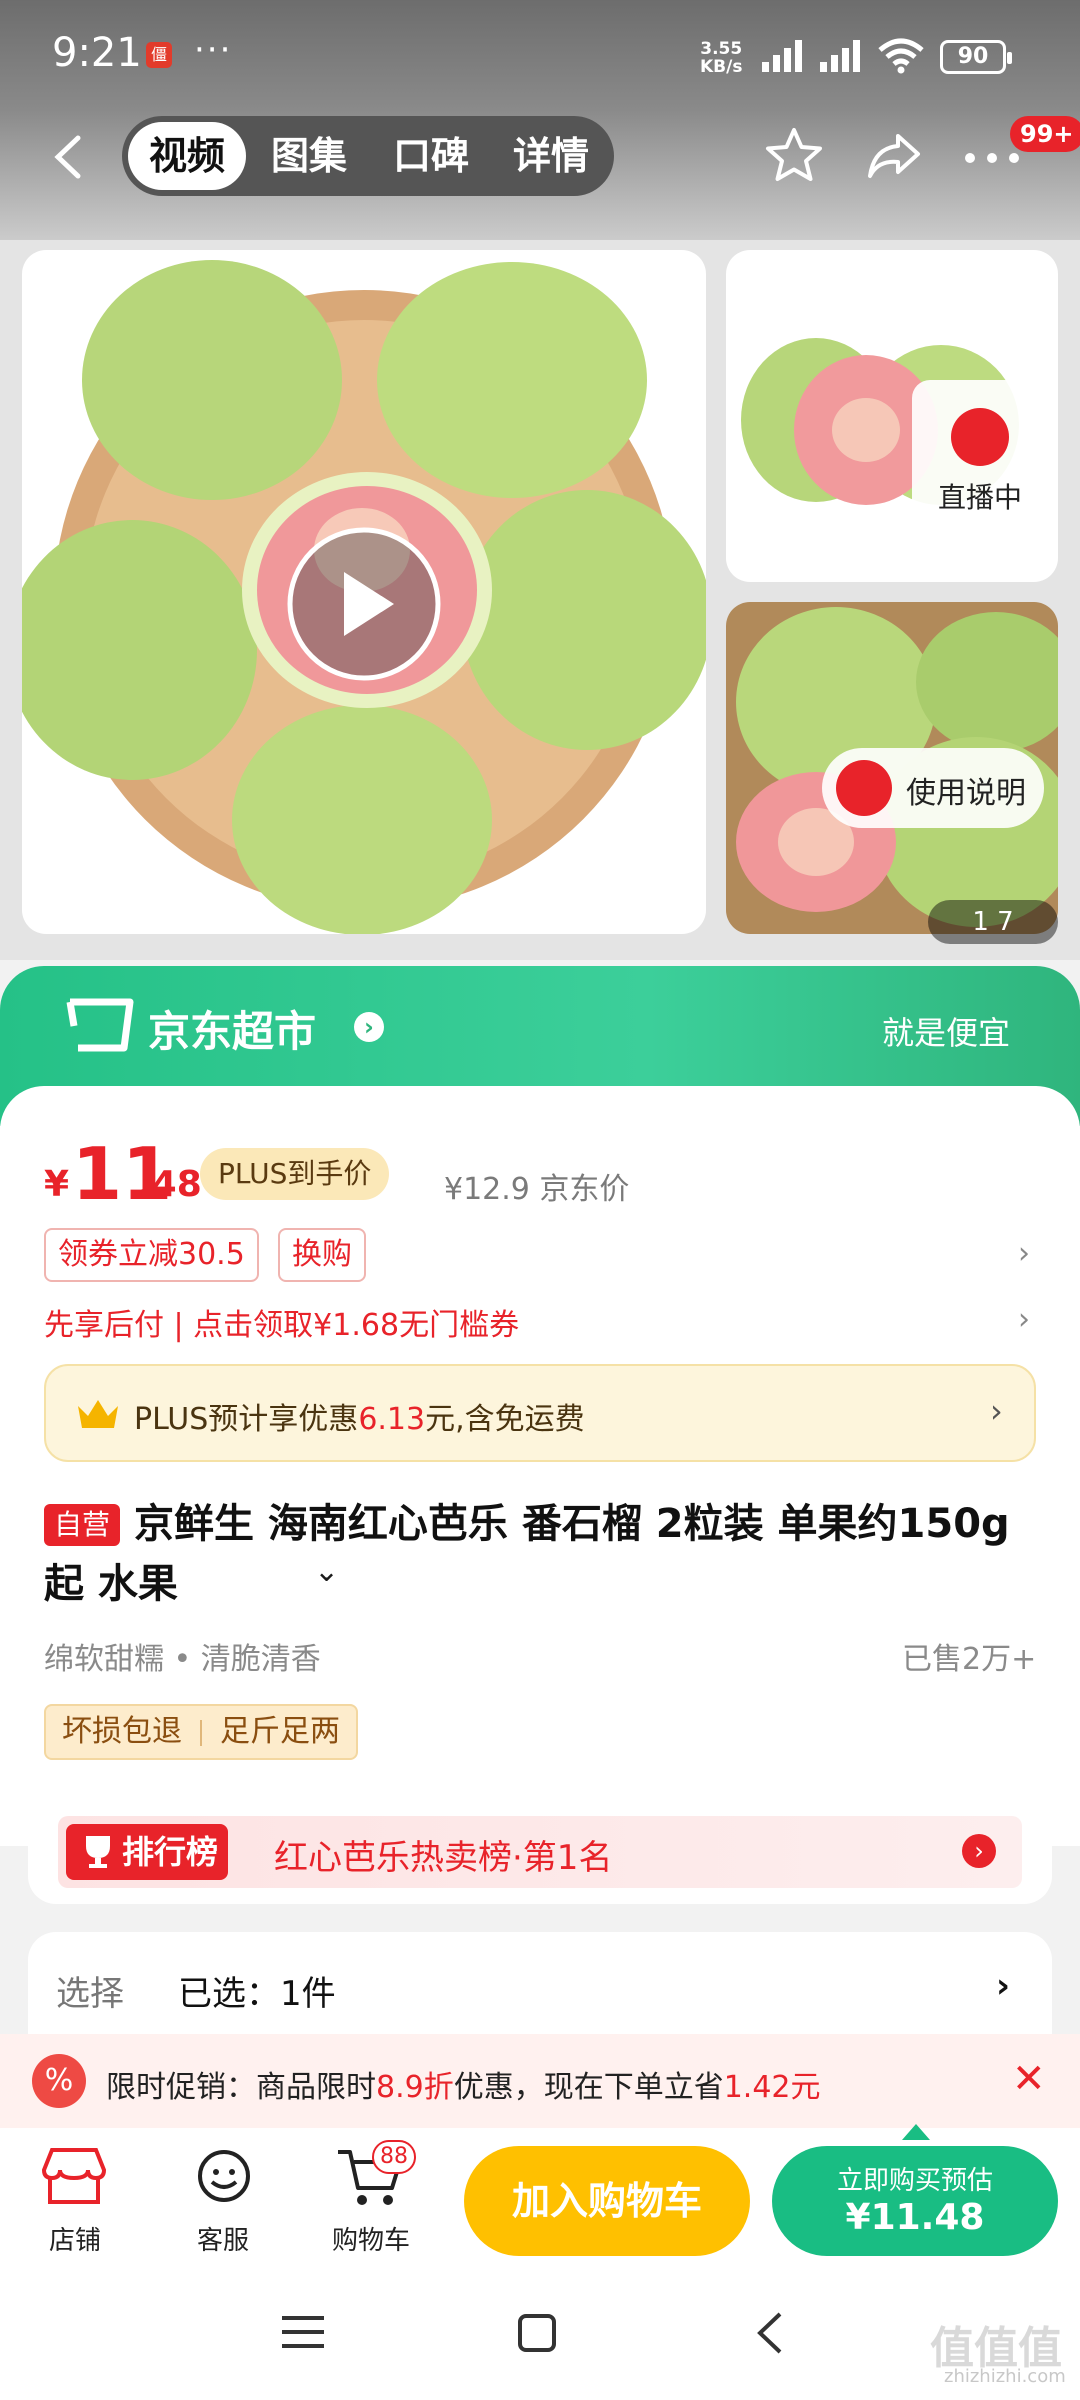 The width and height of the screenshot is (1080, 2400). Describe the element at coordinates (151, 1255) in the screenshot. I see `coupon-tag: 领券立减30.5` at that location.